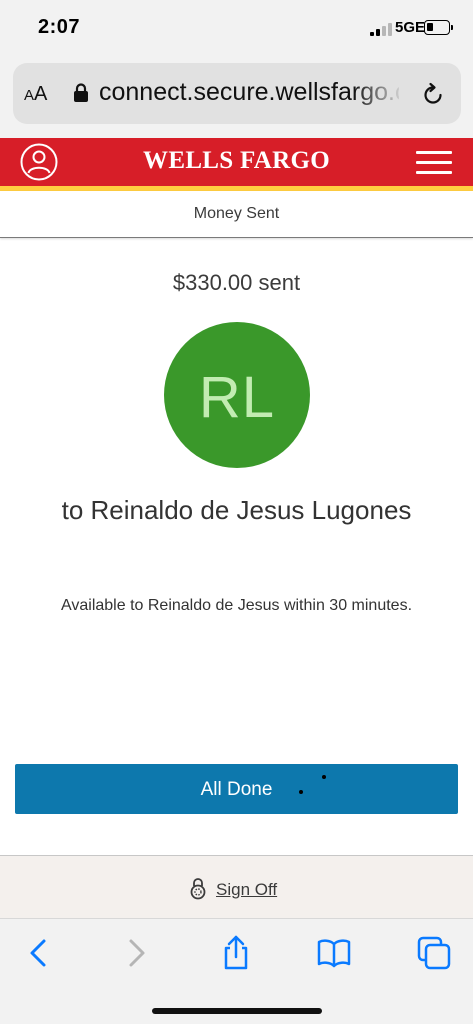 Image resolution: width=473 pixels, height=1024 pixels. I want to click on lock-icon, so click(81, 92).